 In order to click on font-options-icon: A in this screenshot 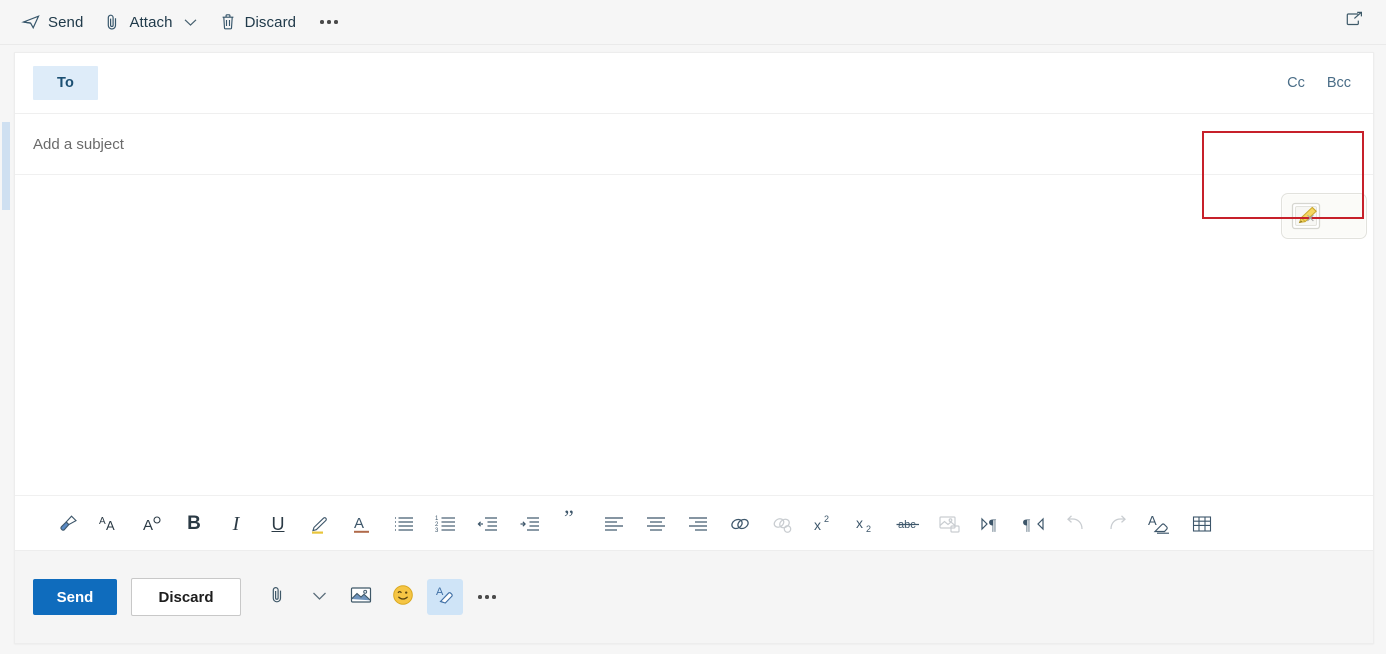, I will do `click(152, 524)`.